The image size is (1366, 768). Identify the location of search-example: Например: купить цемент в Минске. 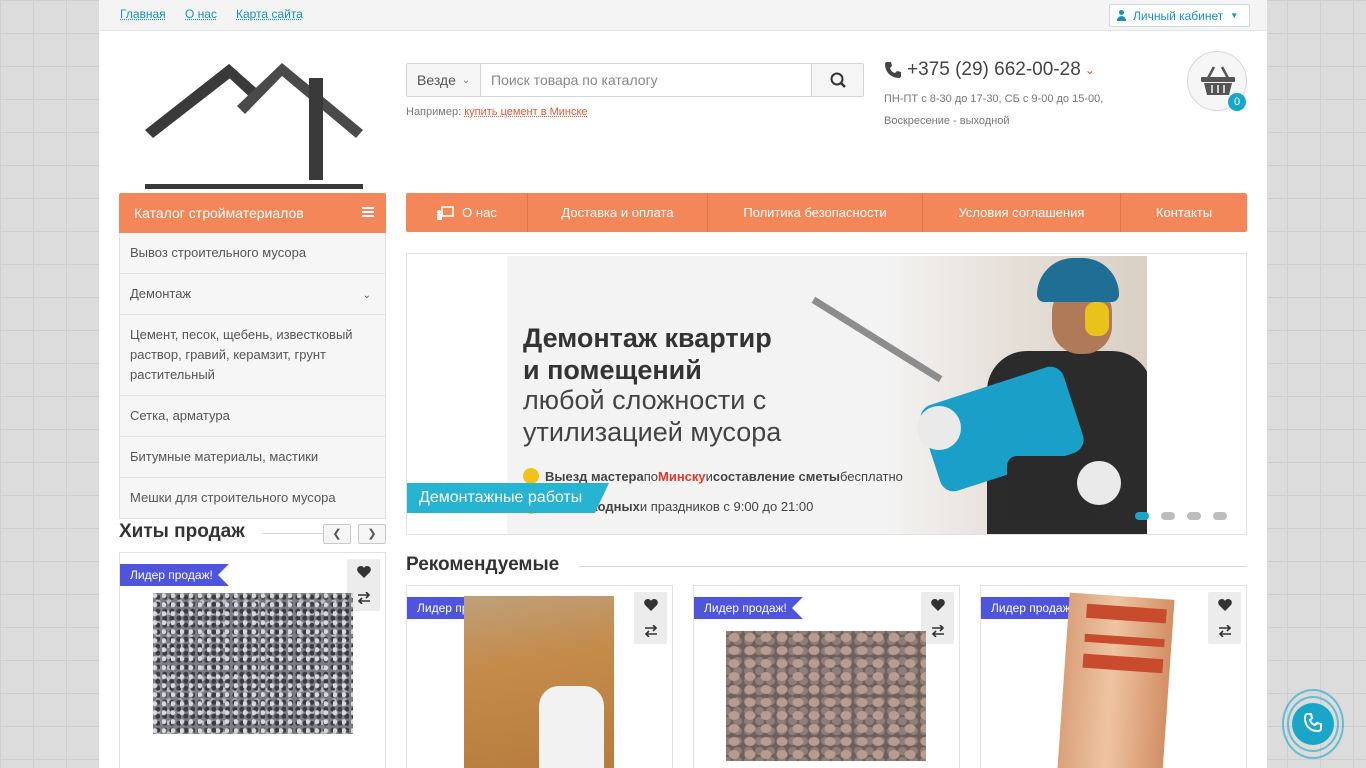
(497, 112).